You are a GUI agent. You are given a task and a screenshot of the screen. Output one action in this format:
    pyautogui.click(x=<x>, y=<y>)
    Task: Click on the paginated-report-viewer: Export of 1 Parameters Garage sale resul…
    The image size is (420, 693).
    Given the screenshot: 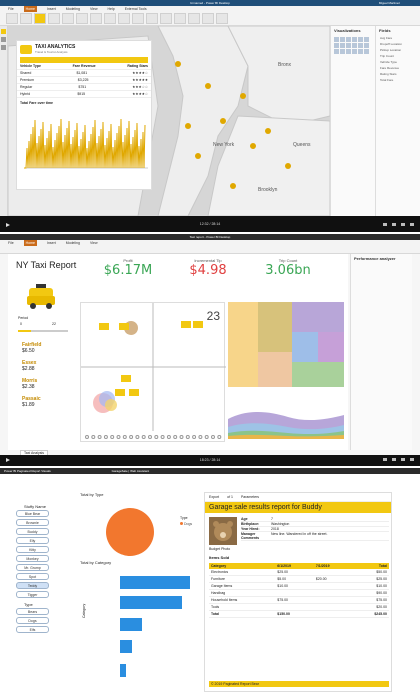 What is the action you would take?
    pyautogui.click(x=298, y=592)
    